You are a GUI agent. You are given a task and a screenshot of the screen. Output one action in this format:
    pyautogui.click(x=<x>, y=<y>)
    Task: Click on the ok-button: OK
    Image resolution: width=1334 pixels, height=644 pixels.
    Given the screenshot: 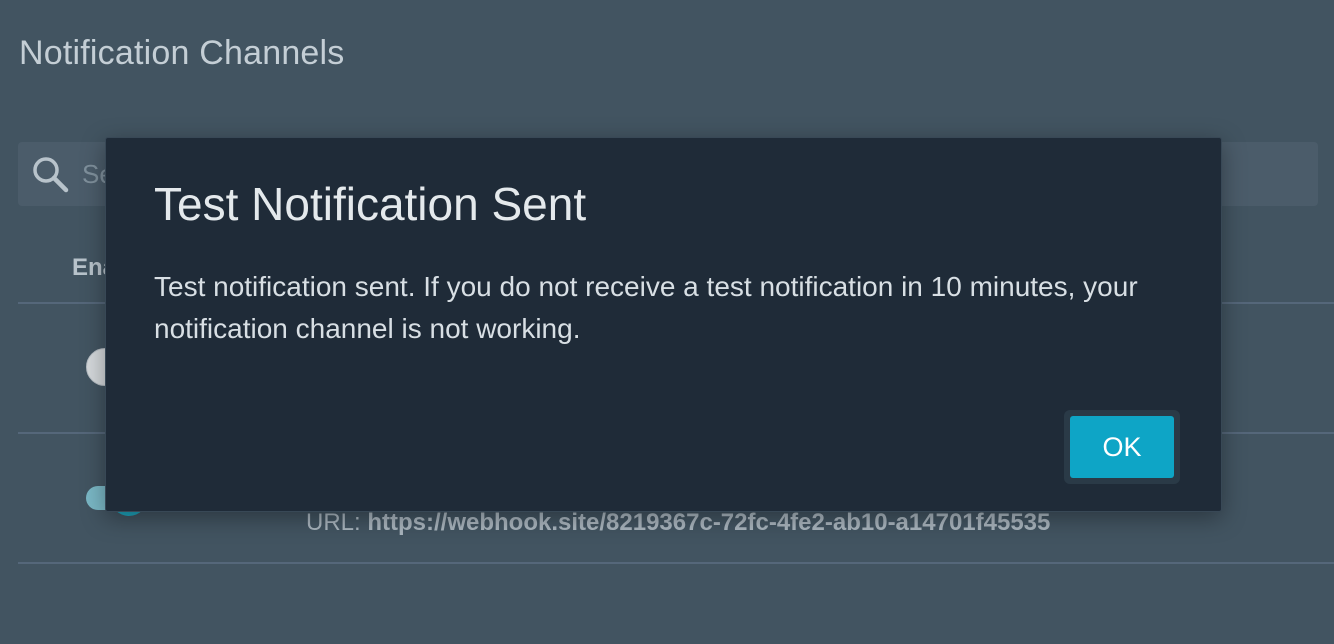 What is the action you would take?
    pyautogui.click(x=1122, y=447)
    